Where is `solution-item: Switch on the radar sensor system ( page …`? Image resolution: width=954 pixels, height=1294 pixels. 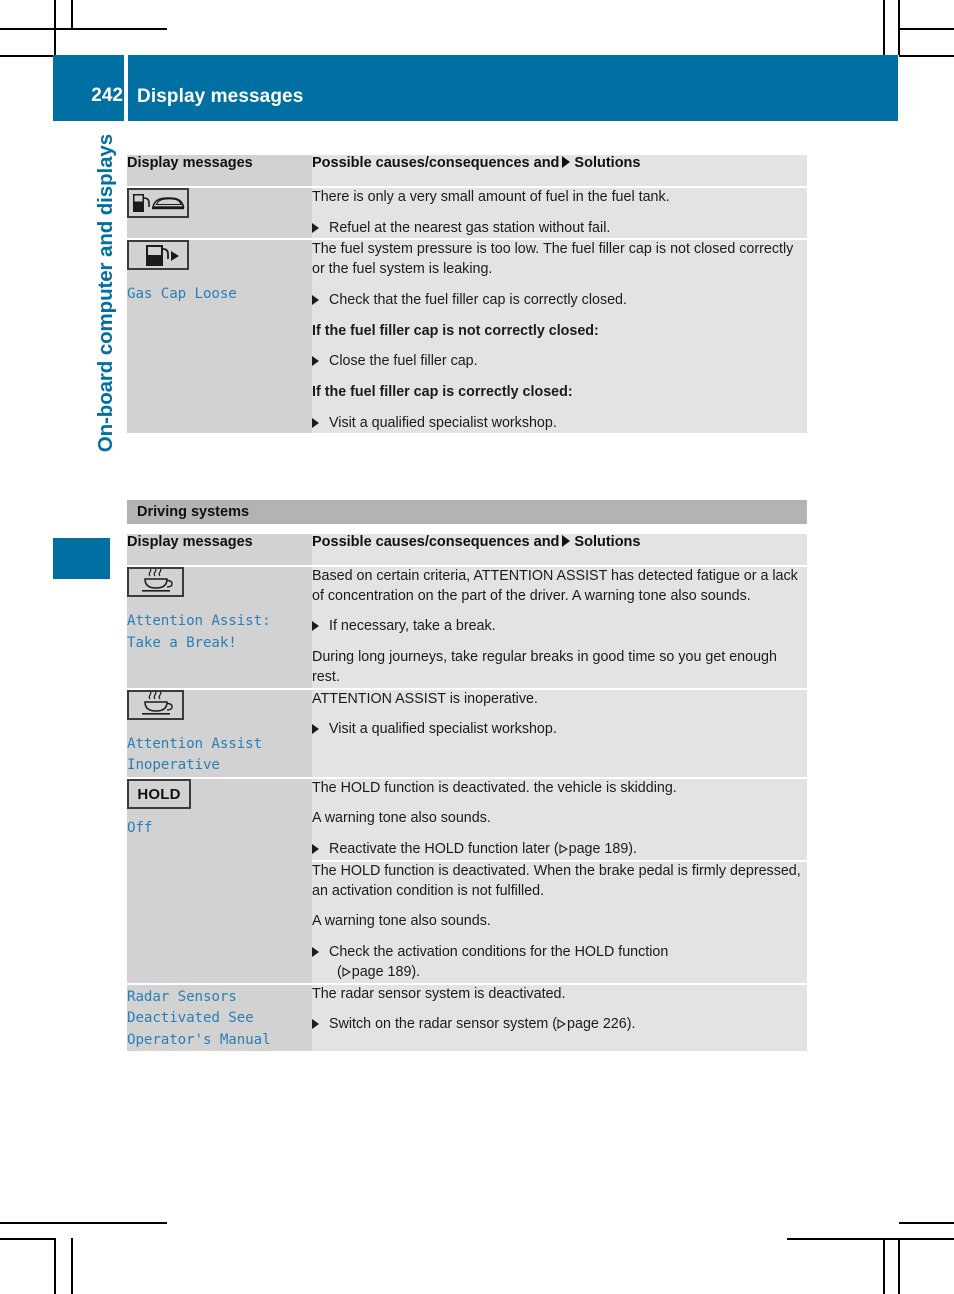
solution-item: Switch on the radar sensor system ( page … is located at coordinates (559, 1025).